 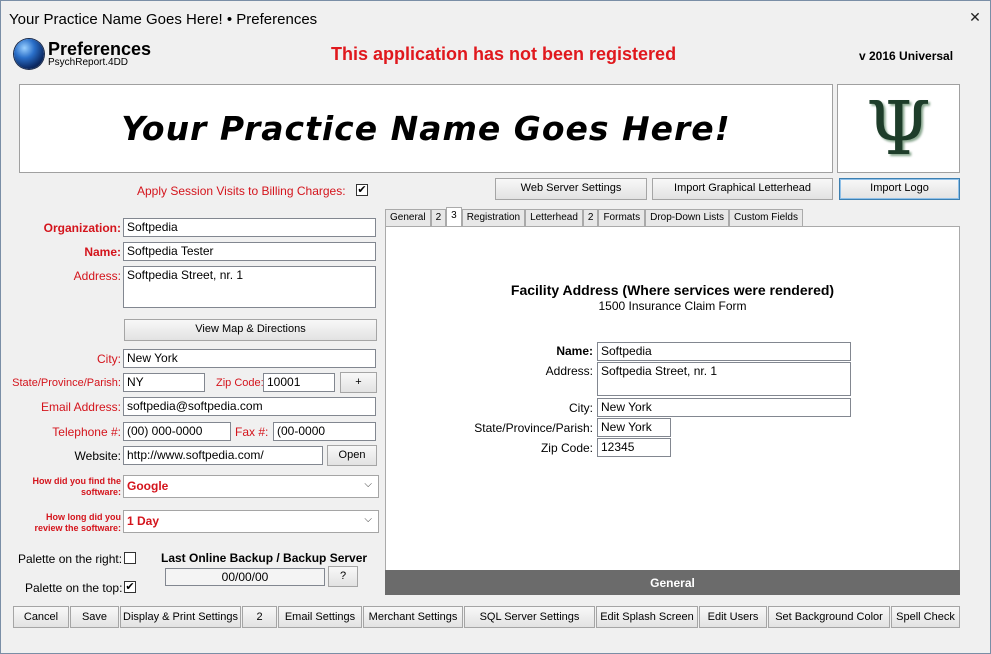 I want to click on merchant-settings-button: Merchant Settings, so click(x=413, y=617).